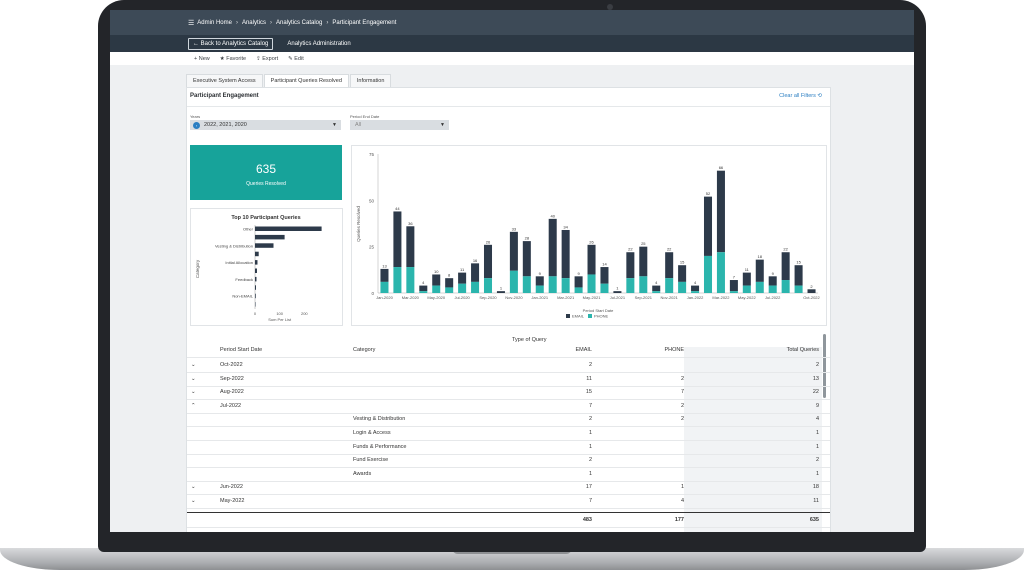 This screenshot has height=572, width=1024. What do you see at coordinates (587, 519) in the screenshot?
I see `email-total: 483` at bounding box center [587, 519].